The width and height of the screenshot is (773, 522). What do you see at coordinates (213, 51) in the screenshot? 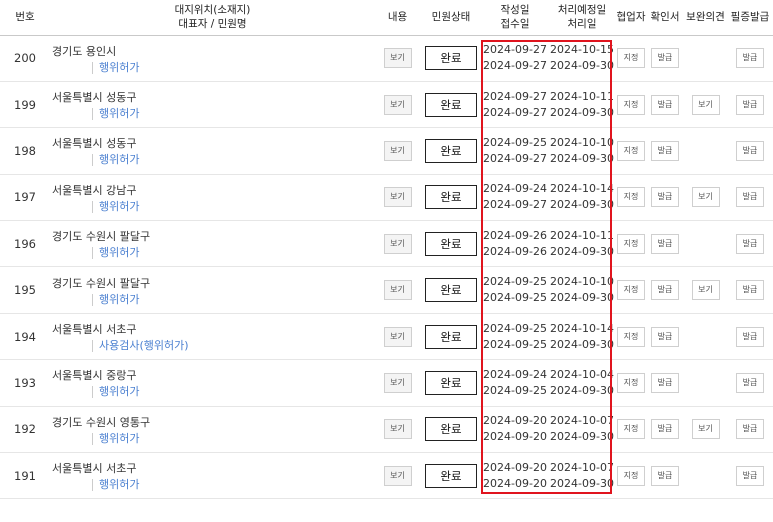
I see `location-name: 경기도 용인시` at bounding box center [213, 51].